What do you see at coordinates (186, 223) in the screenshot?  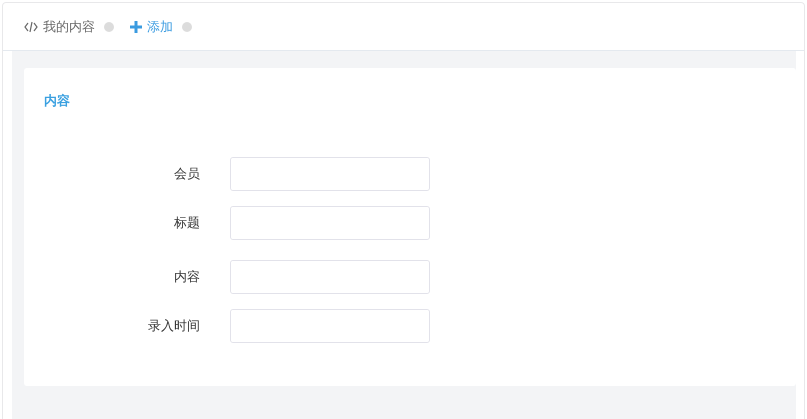 I see `field-label: 标题` at bounding box center [186, 223].